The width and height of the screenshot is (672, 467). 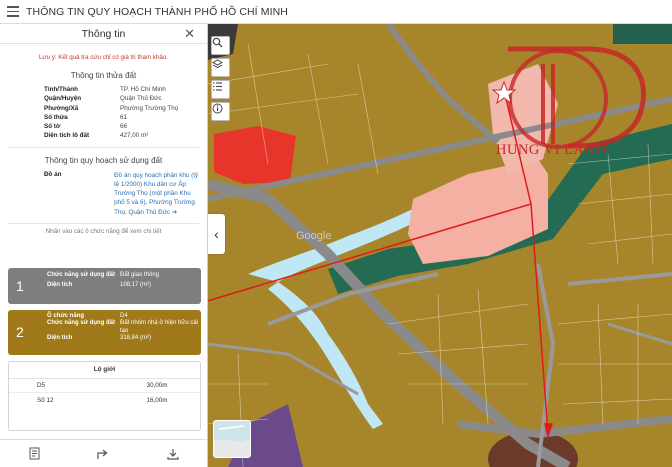 What do you see at coordinates (220, 111) in the screenshot?
I see `info-icon` at bounding box center [220, 111].